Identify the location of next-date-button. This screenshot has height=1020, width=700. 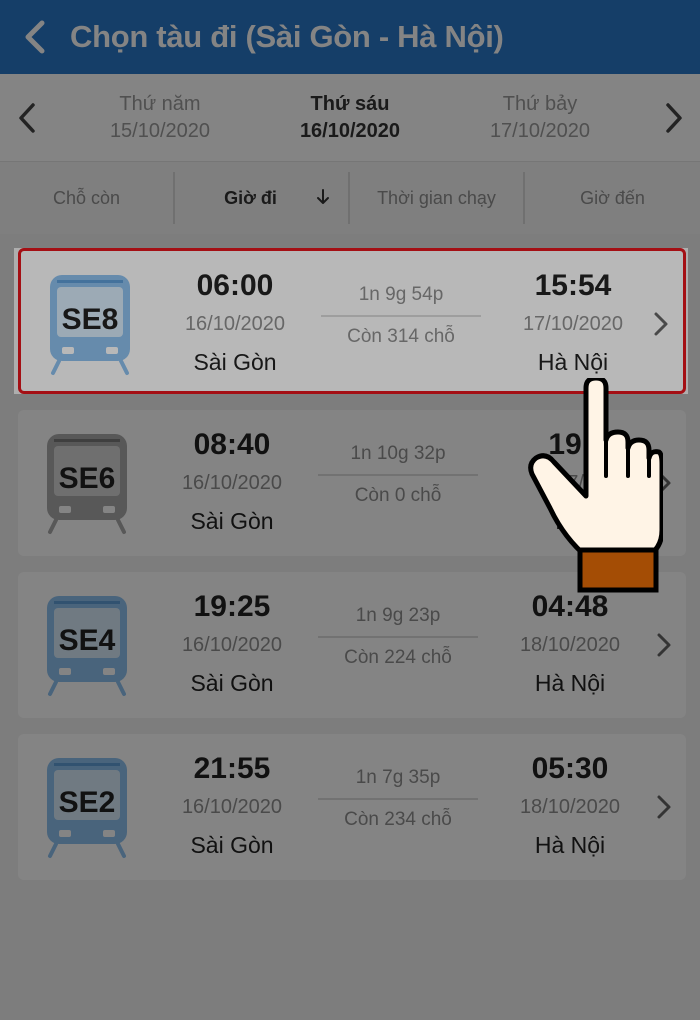
(673, 118).